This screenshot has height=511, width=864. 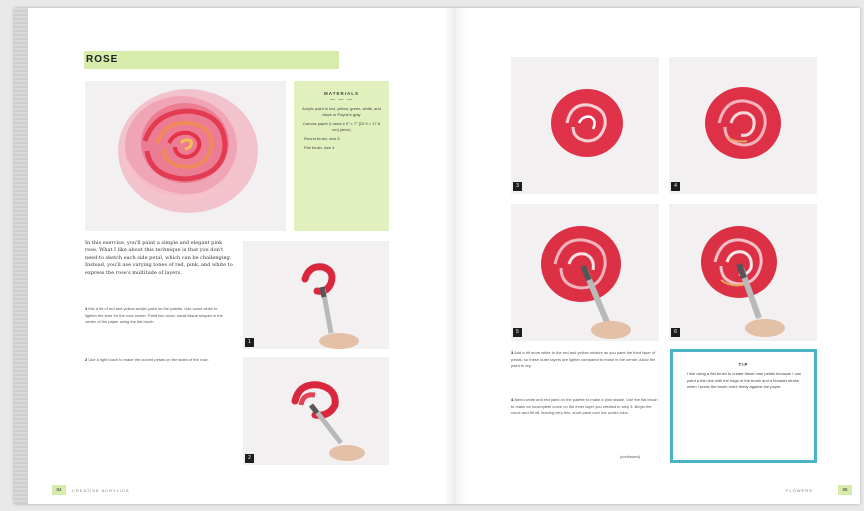 What do you see at coordinates (21, 256) in the screenshot?
I see `page-edge` at bounding box center [21, 256].